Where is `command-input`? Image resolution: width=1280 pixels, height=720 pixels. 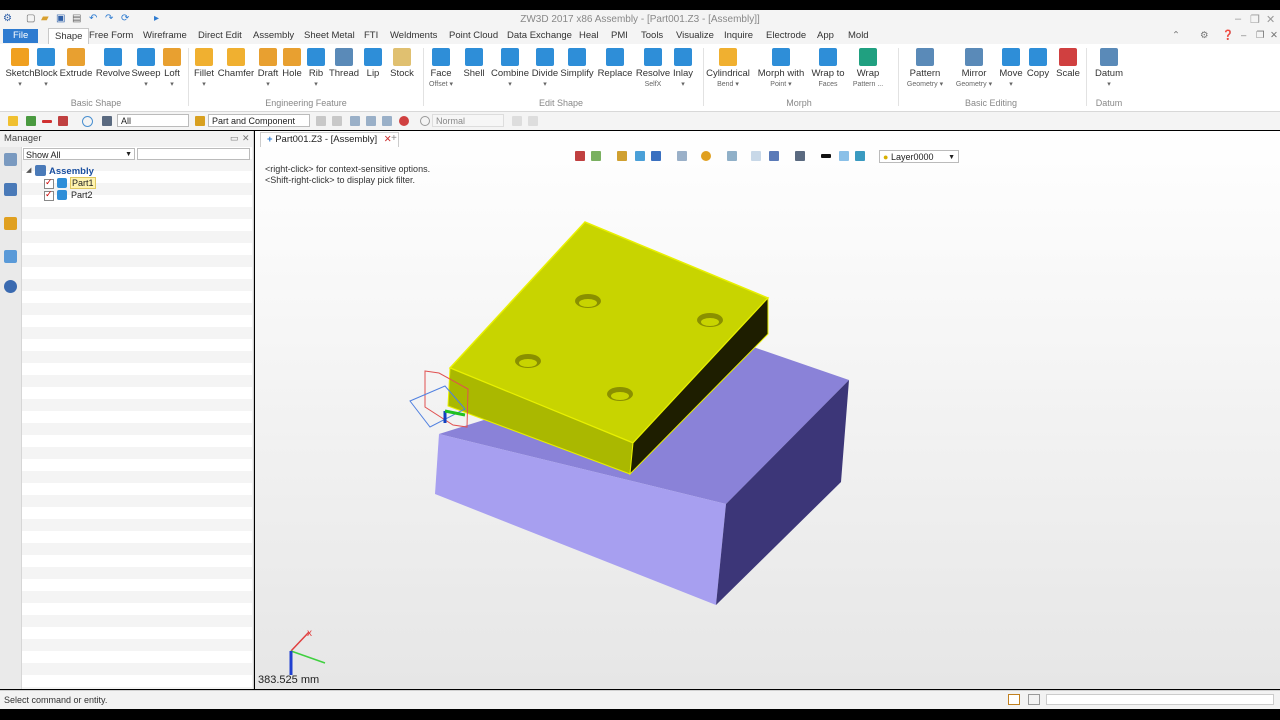
command-input is located at coordinates (1160, 699).